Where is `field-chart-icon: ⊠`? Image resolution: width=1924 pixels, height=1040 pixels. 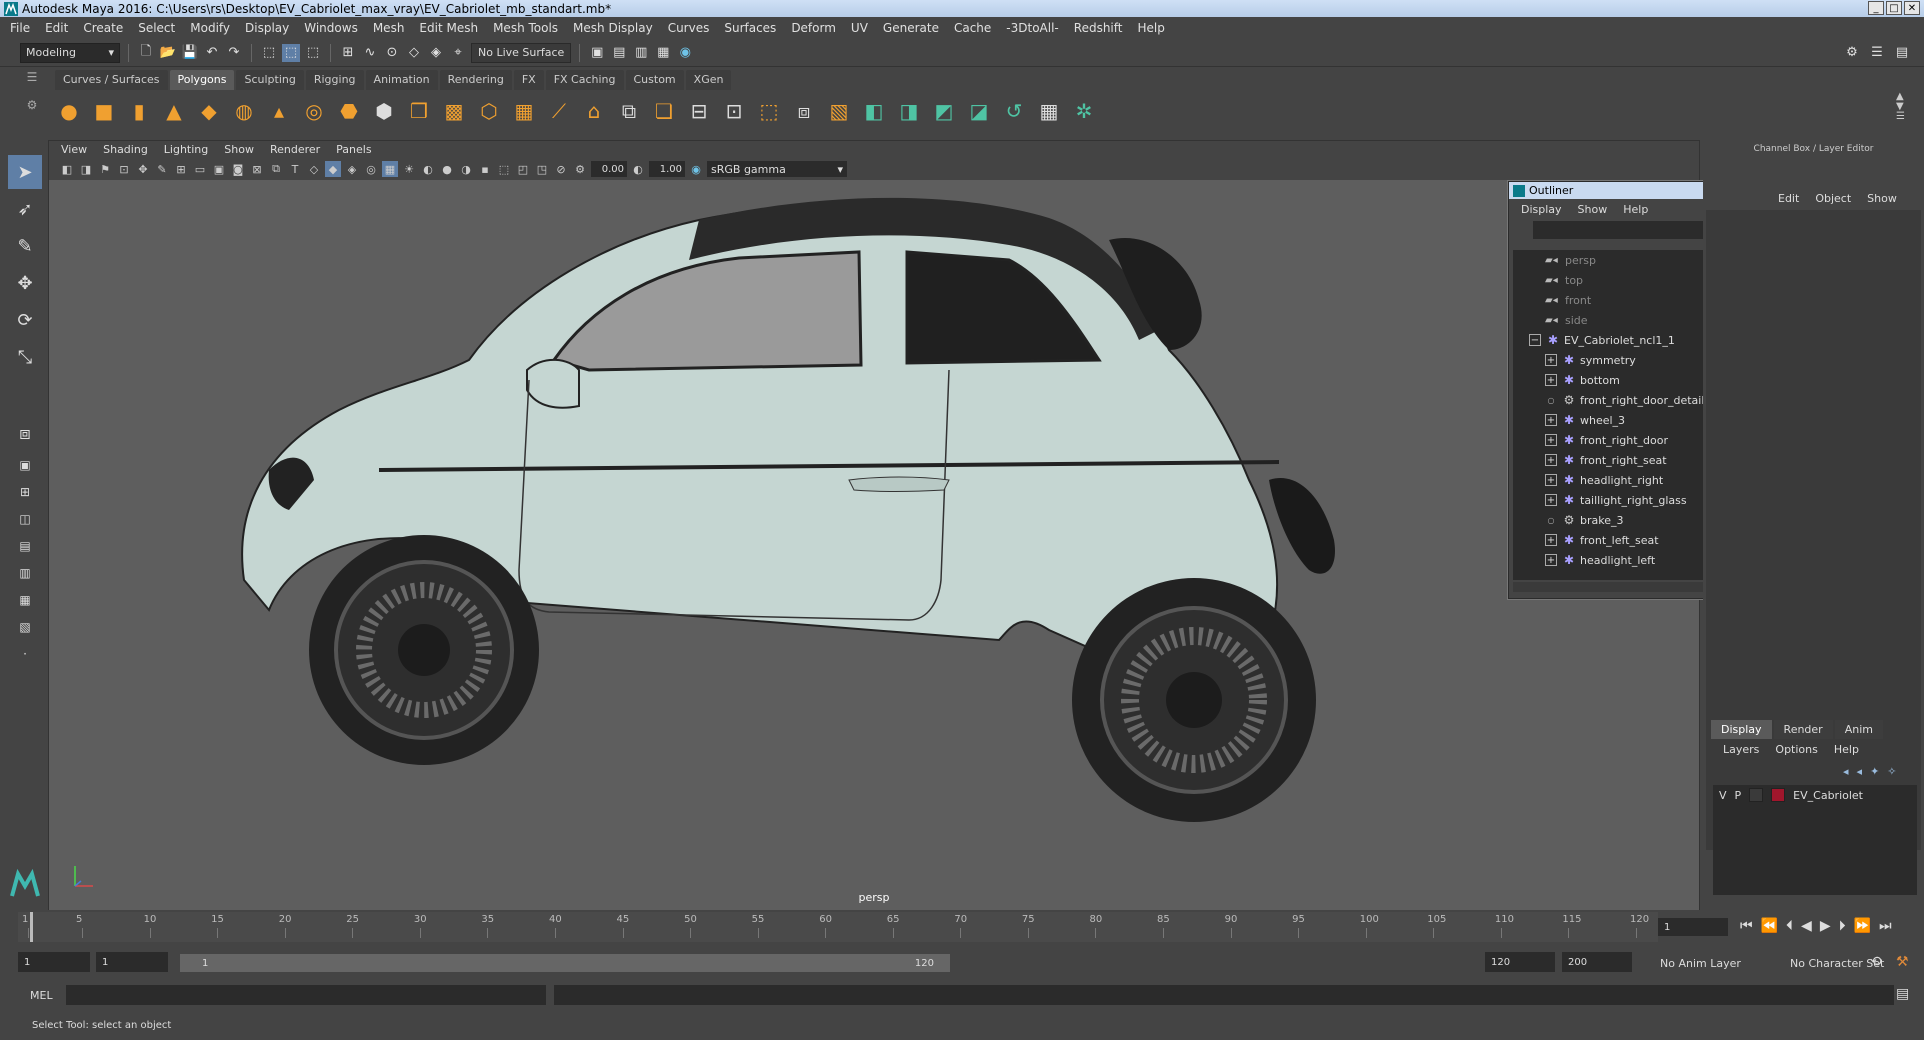
field-chart-icon: ⊠ is located at coordinates (257, 169).